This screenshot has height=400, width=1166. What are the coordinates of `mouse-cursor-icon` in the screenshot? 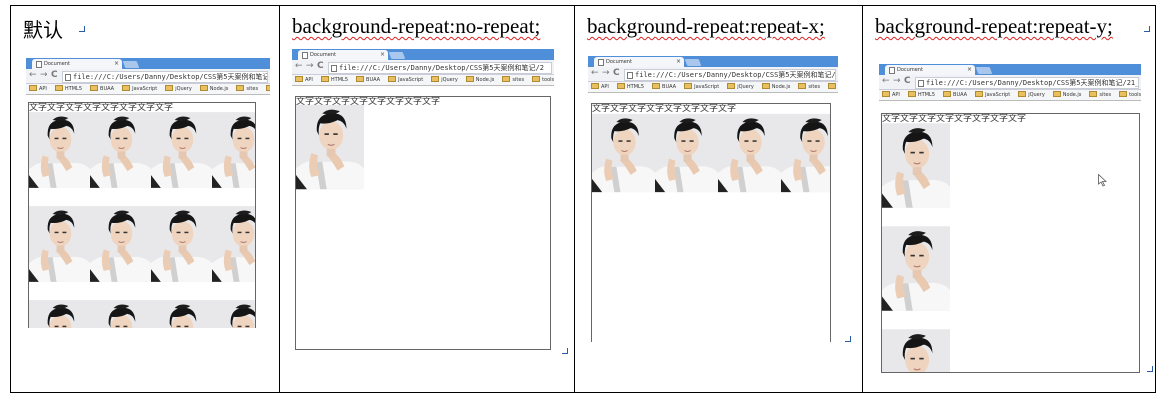 It's located at (1102, 180).